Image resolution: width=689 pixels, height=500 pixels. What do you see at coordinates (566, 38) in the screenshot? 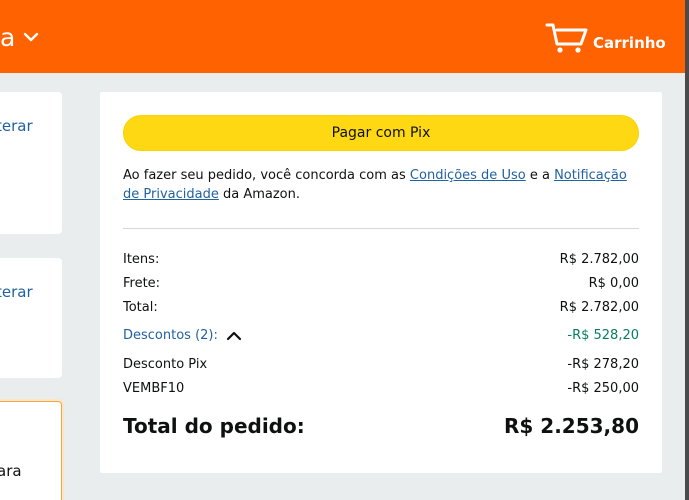
I see `cart-icon` at bounding box center [566, 38].